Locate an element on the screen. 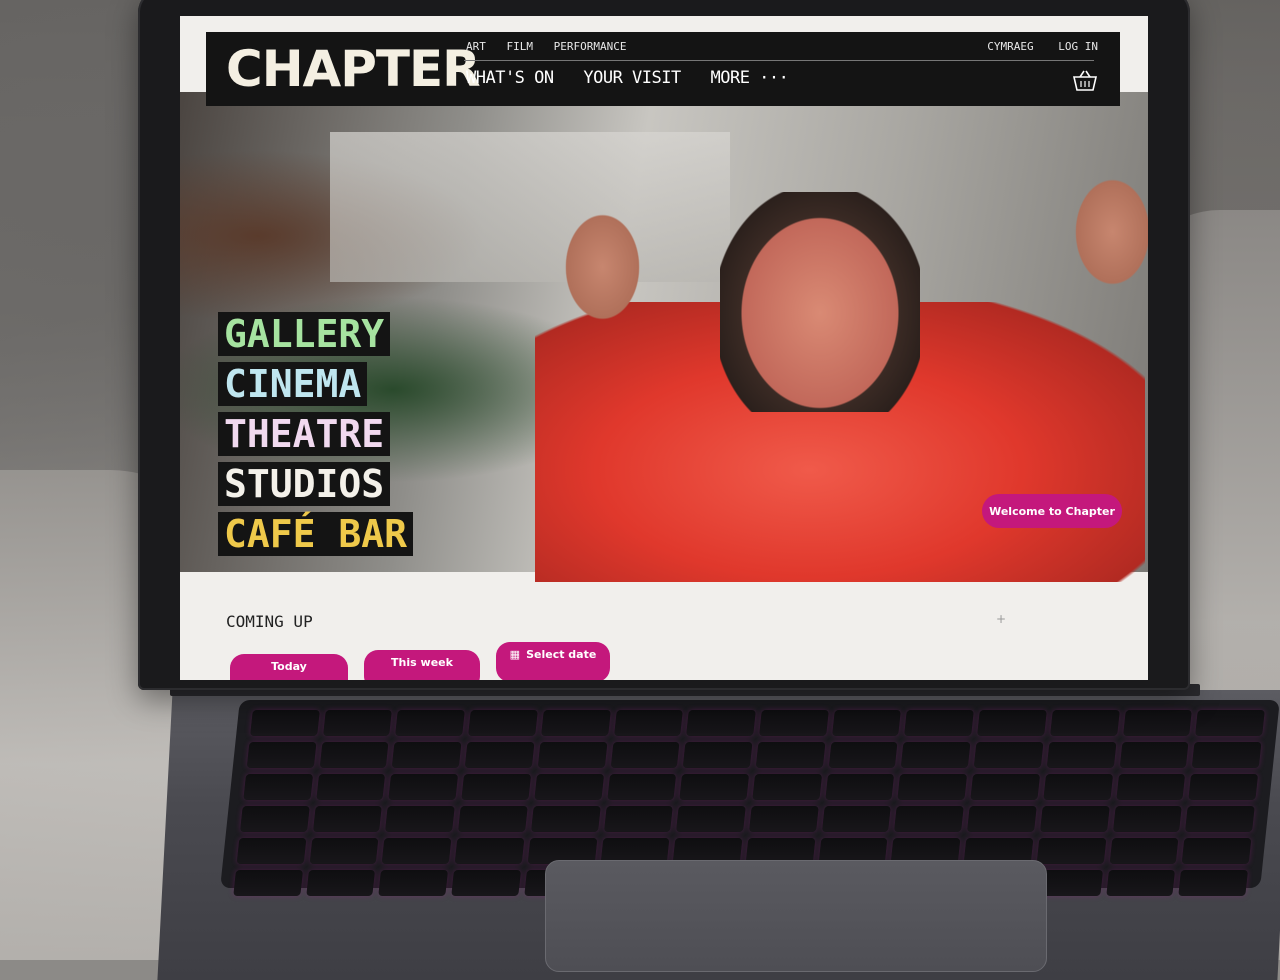 This screenshot has width=1280, height=980. select-date-label: Select date is located at coordinates (561, 654).